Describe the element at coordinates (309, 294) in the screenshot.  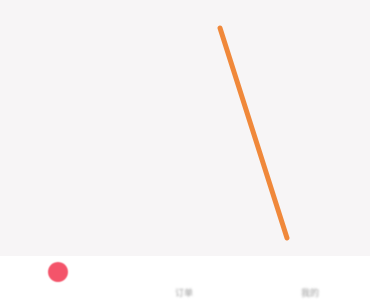
I see `tab-mine-label: 我的` at that location.